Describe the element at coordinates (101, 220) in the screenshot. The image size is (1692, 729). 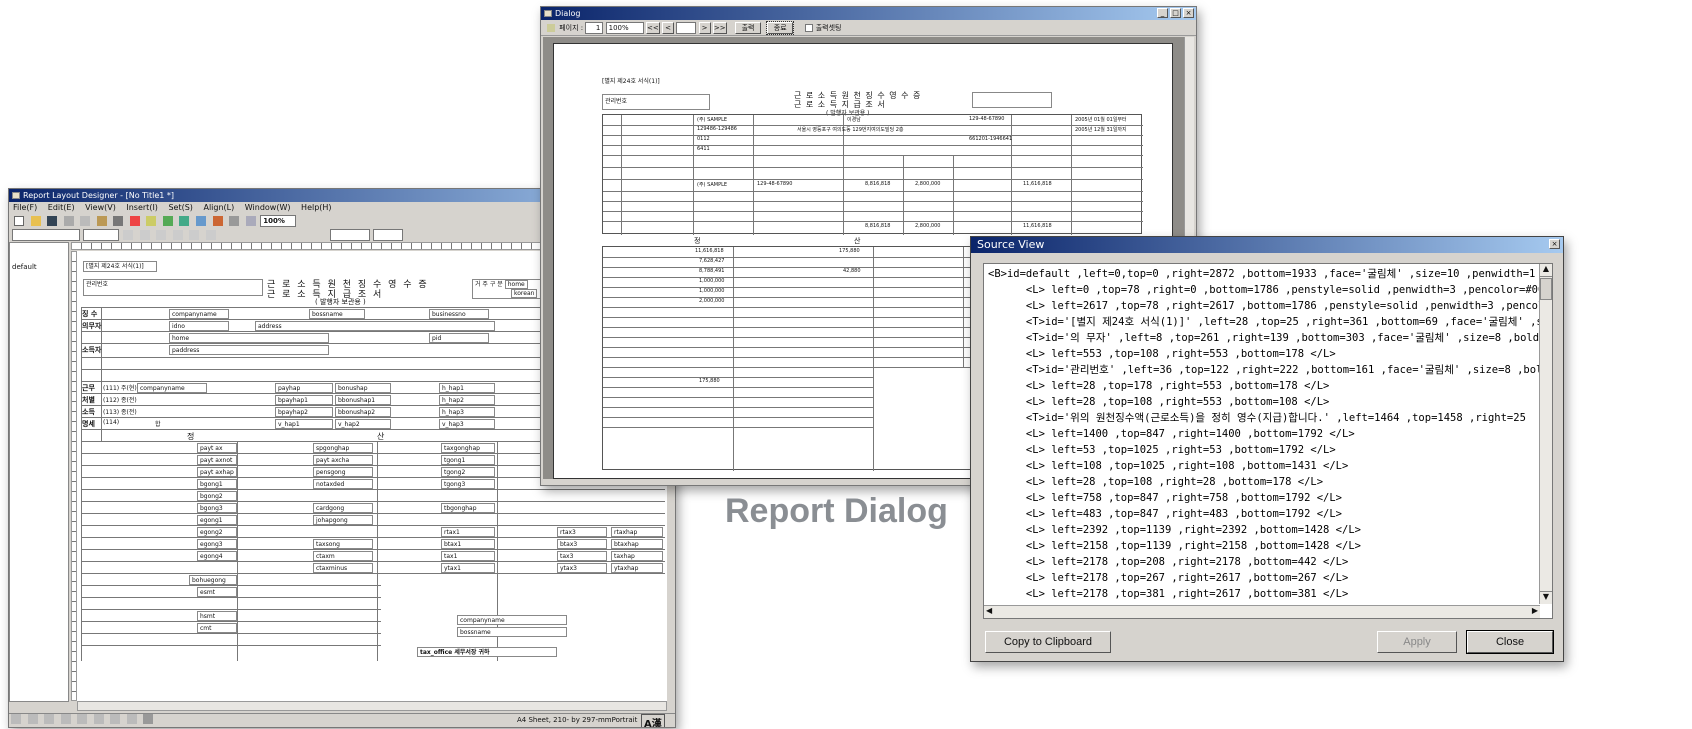
I see `paste-icon` at that location.